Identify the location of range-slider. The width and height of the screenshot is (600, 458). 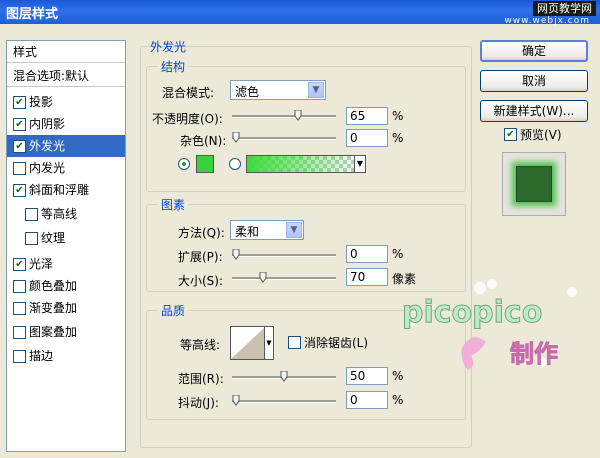
(284, 377).